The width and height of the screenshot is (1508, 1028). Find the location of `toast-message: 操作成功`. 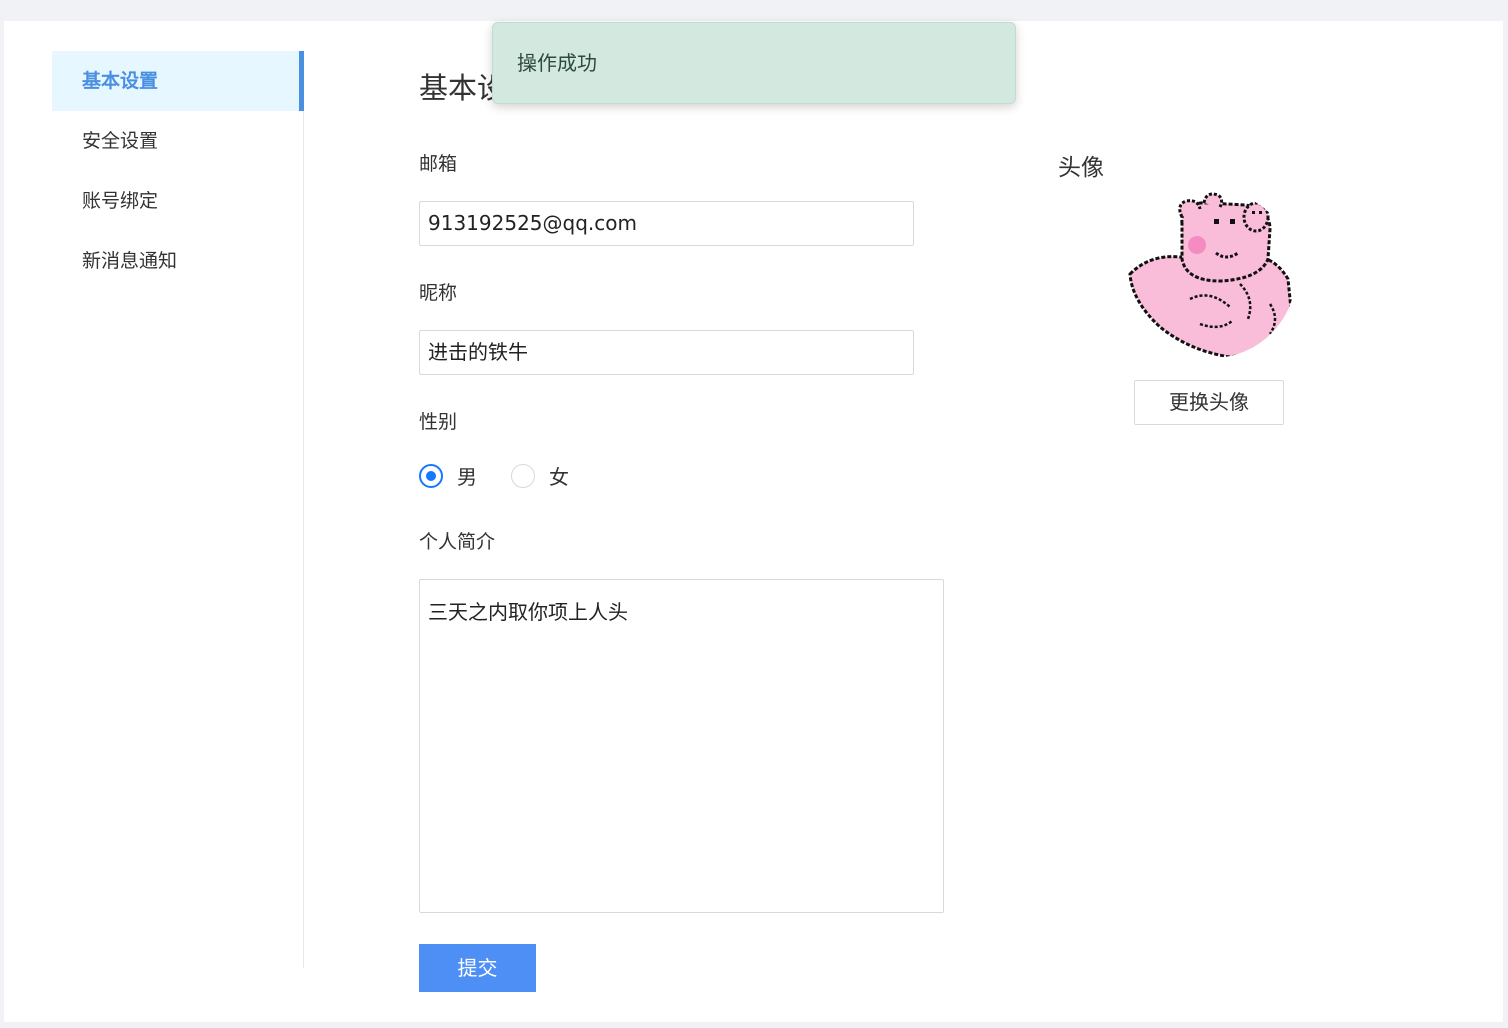

toast-message: 操作成功 is located at coordinates (557, 63).